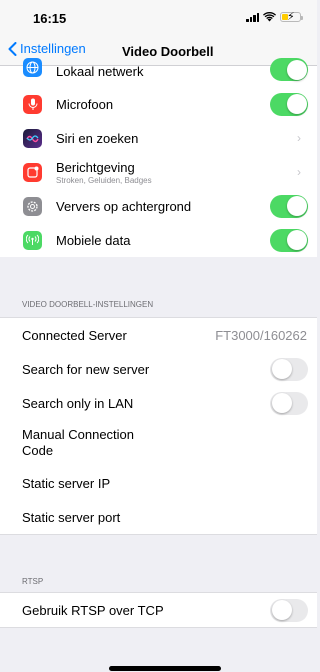 Image resolution: width=320 pixels, height=672 pixels. I want to click on rtsp-settings-group: Gebruik RTSP over TCP, so click(158, 610).